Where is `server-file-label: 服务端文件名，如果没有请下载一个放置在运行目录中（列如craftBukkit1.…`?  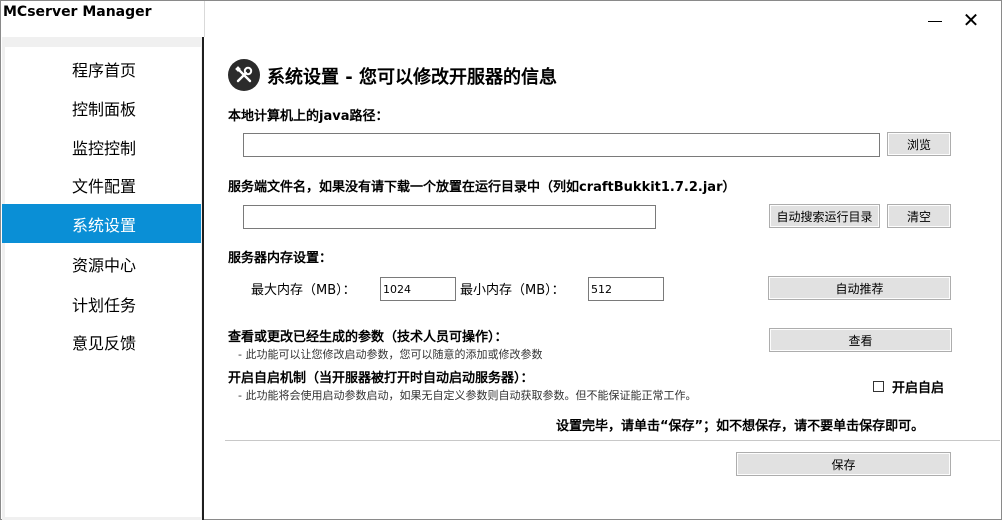
server-file-label: 服务端文件名，如果没有请下载一个放置在运行目录中（列如craftBukkit1.… is located at coordinates (482, 187).